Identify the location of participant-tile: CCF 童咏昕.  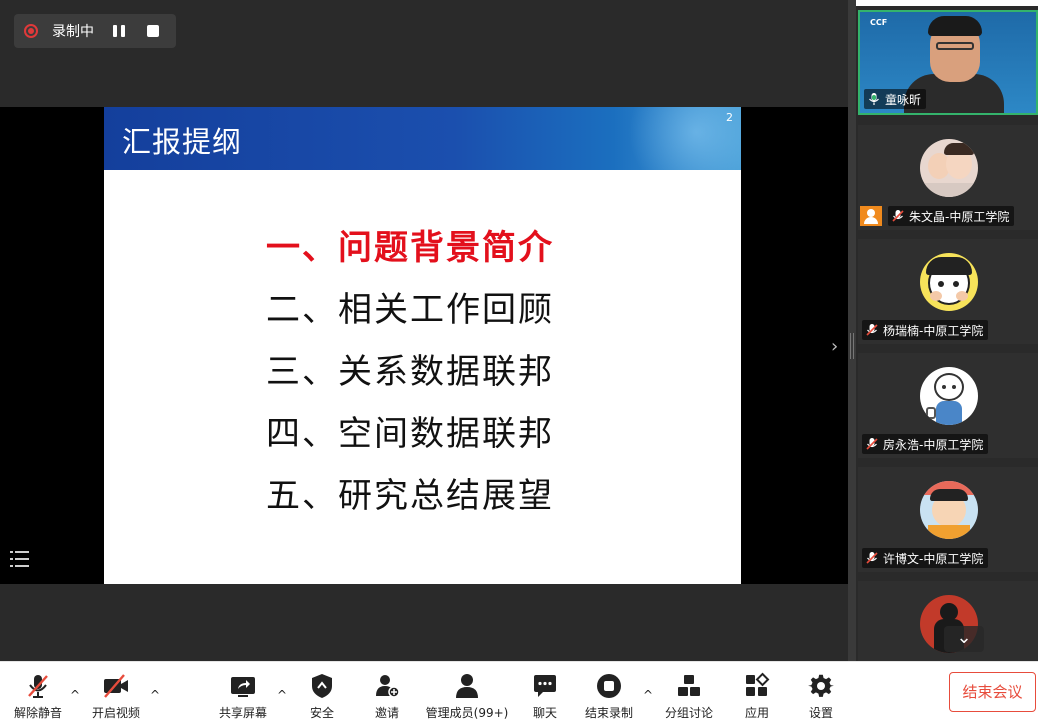
(948, 62).